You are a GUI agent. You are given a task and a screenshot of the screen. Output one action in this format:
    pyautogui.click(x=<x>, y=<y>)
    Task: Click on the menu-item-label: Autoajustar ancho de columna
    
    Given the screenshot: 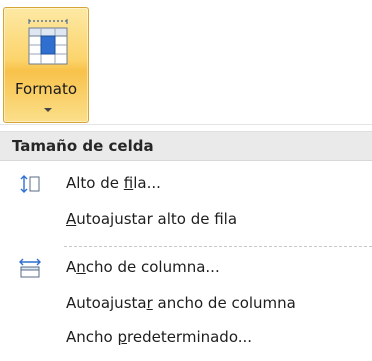 What is the action you would take?
    pyautogui.click(x=181, y=303)
    